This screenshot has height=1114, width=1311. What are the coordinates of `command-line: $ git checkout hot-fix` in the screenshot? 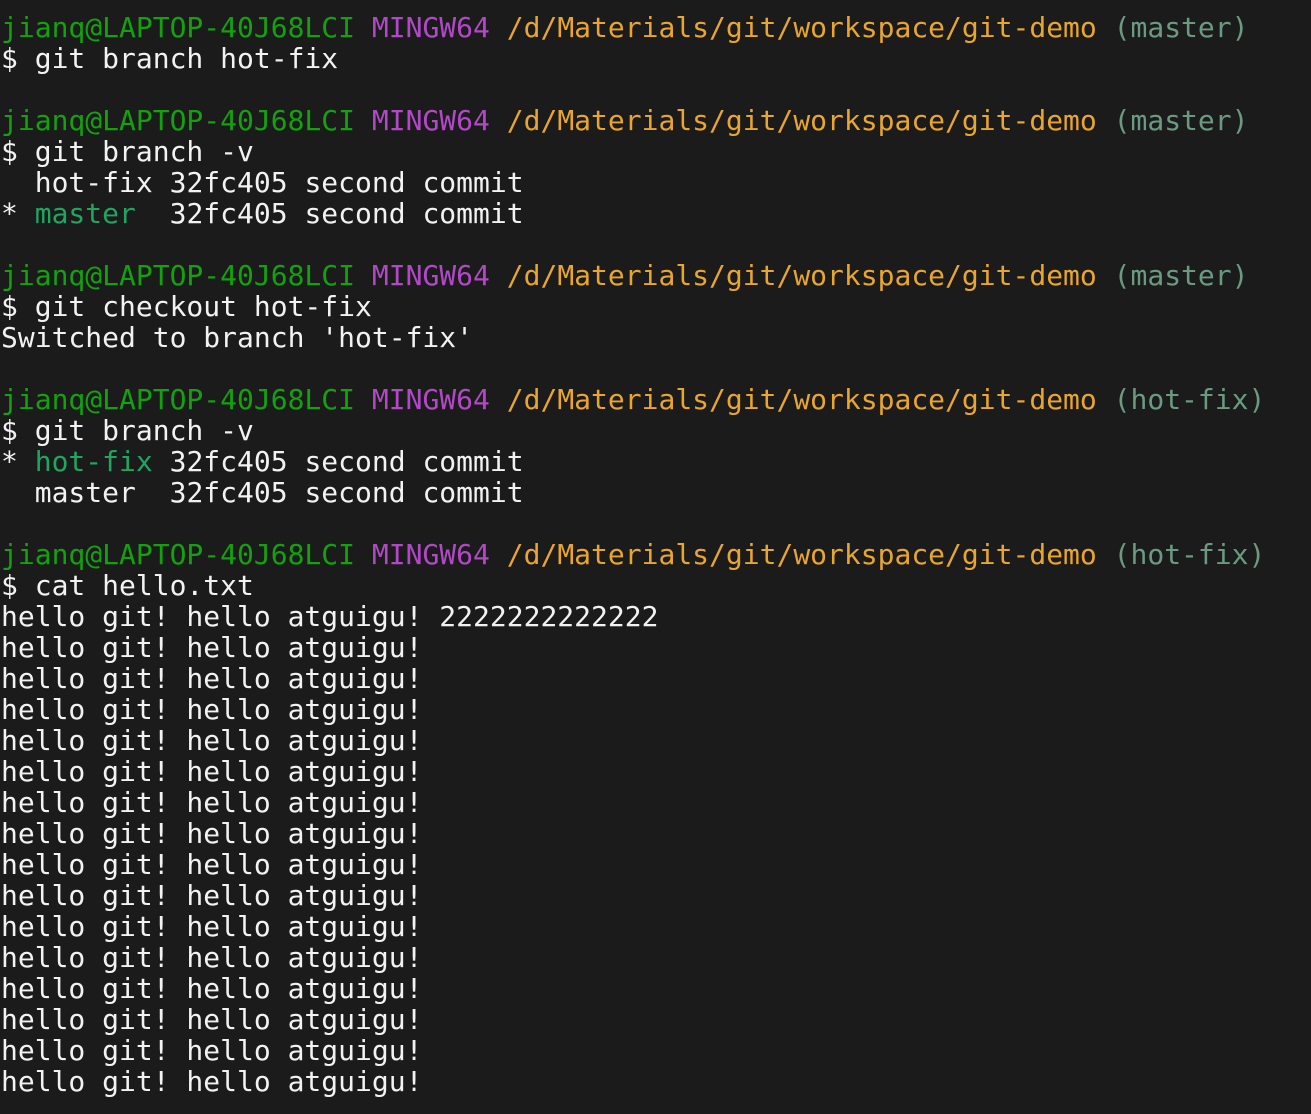 It's located at (186, 306).